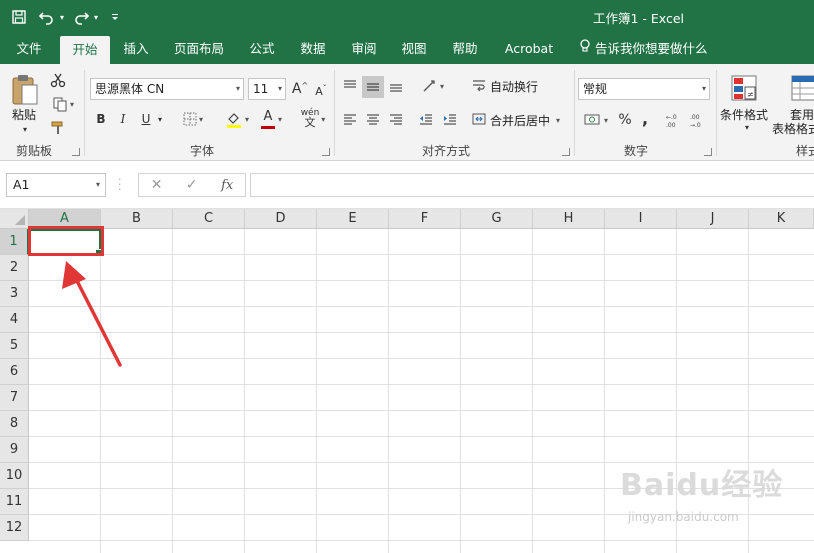 This screenshot has height=553, width=814. I want to click on tab-page-layout: 页面布局, so click(199, 49).